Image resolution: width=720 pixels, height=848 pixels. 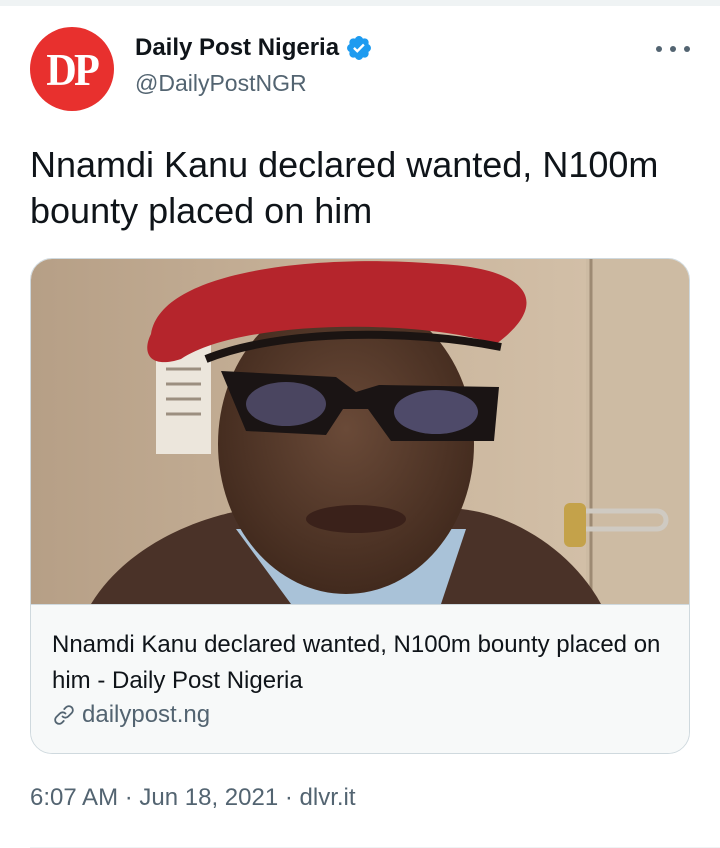 I want to click on more-options-button, so click(x=673, y=49).